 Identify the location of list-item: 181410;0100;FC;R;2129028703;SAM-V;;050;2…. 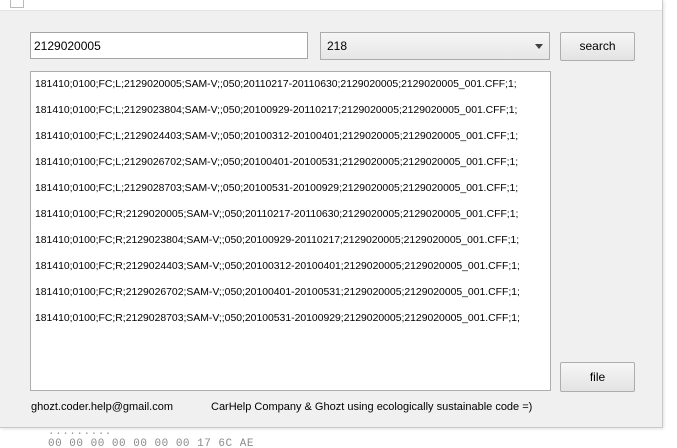
(290, 319).